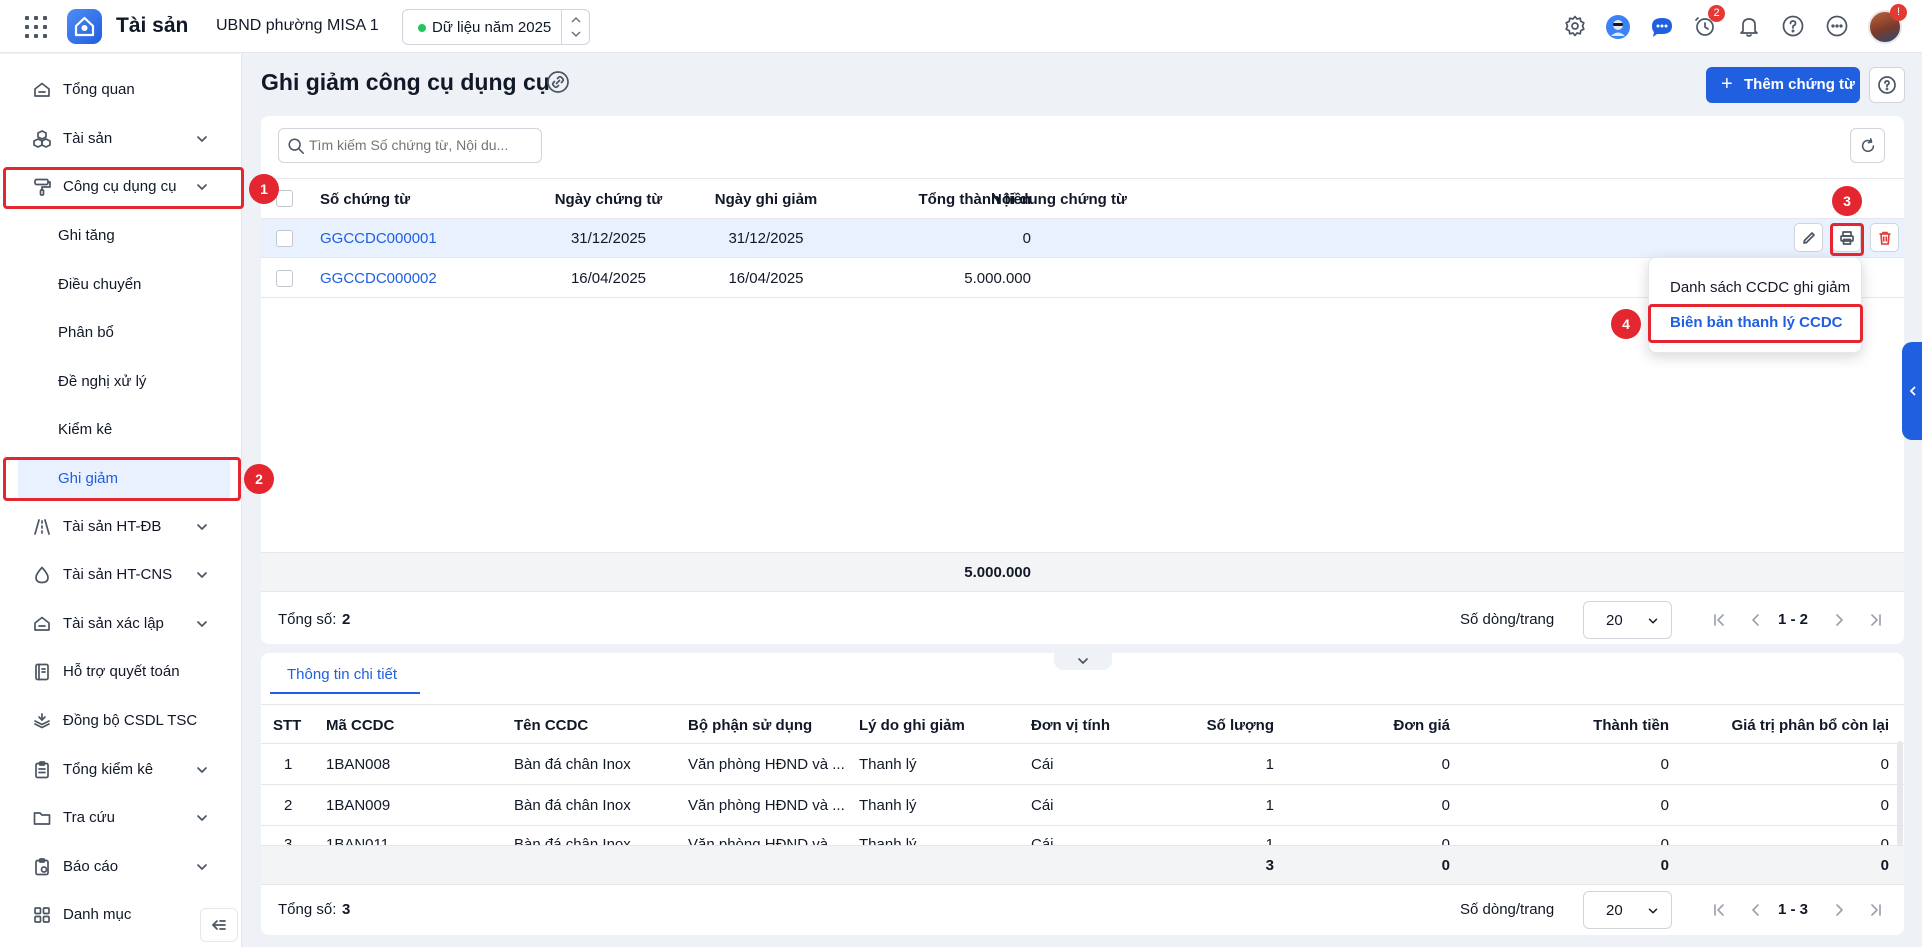 The height and width of the screenshot is (947, 1922). Describe the element at coordinates (1356, 725) in the screenshot. I see `column-header: Đơn giá` at that location.